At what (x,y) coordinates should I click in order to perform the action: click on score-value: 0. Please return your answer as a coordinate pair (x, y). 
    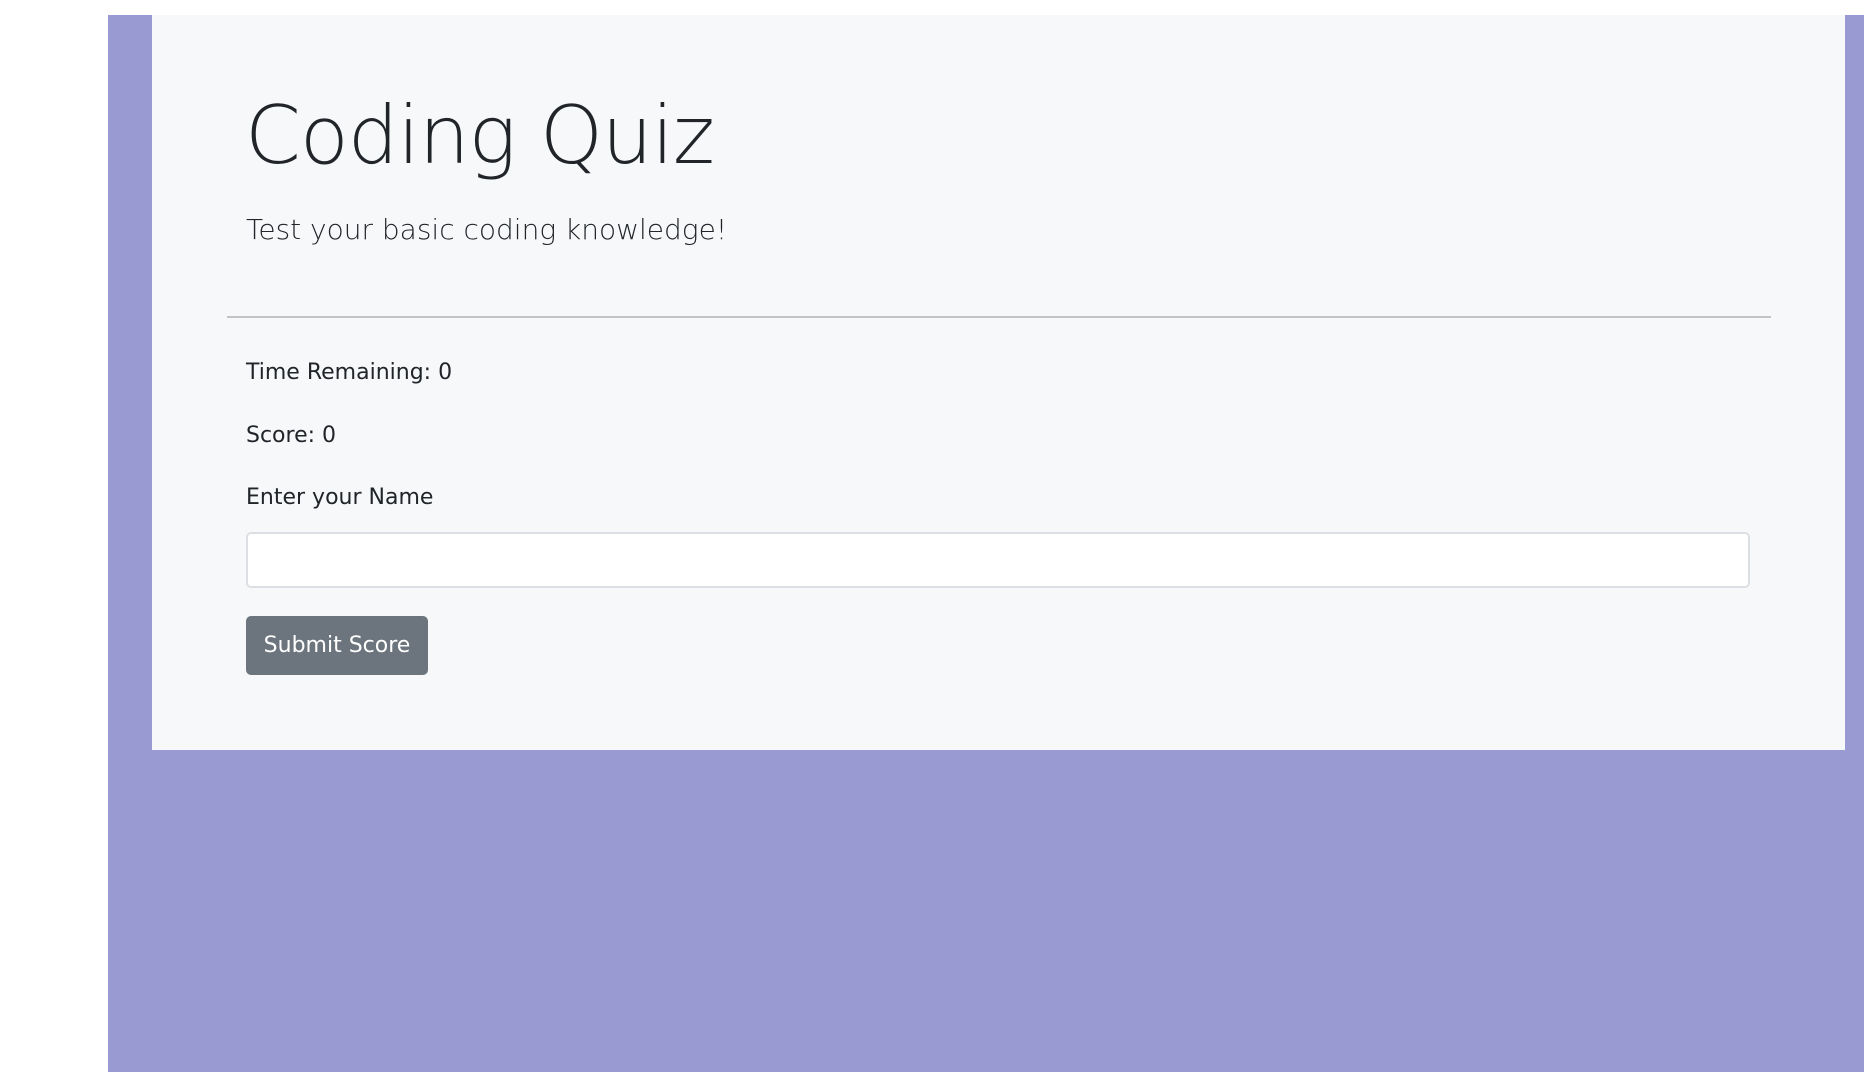
    Looking at the image, I should click on (329, 435).